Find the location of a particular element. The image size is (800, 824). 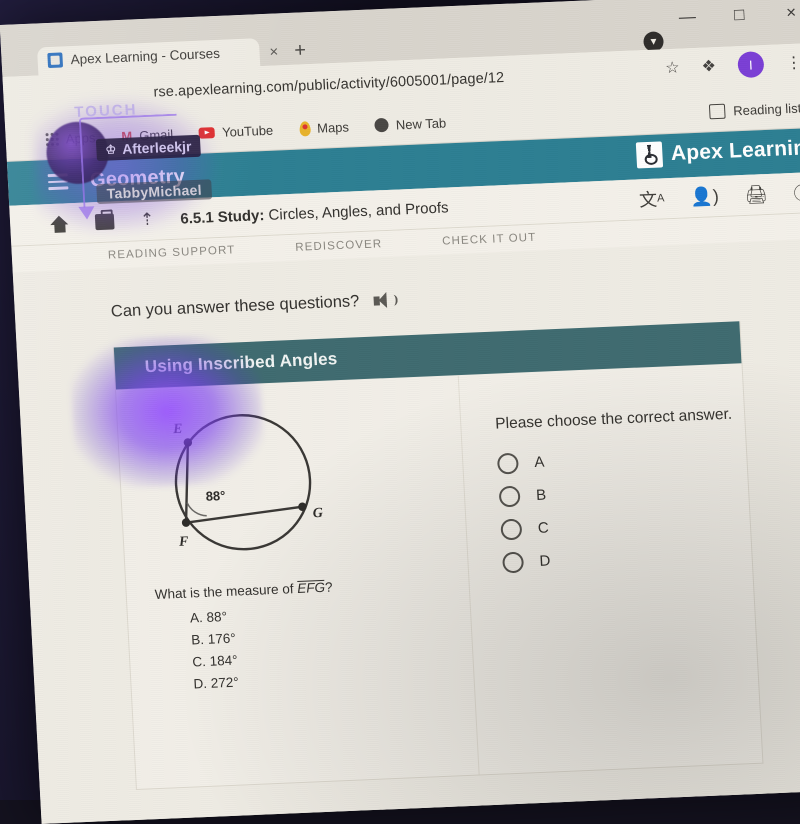

omnibox-actions: ☆ ❖ I ⋮ is located at coordinates (732, 66).